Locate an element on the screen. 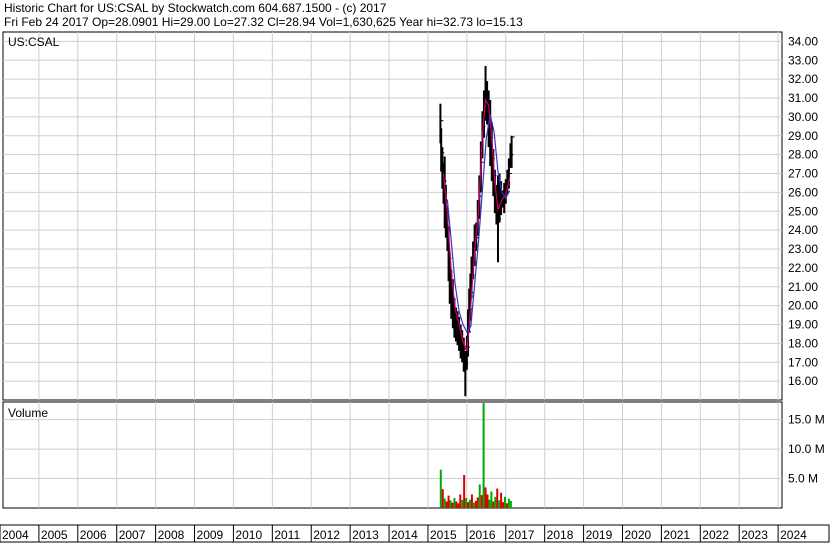 The width and height of the screenshot is (830, 543). price-tick-22.00: 22.00 is located at coordinates (803, 268).